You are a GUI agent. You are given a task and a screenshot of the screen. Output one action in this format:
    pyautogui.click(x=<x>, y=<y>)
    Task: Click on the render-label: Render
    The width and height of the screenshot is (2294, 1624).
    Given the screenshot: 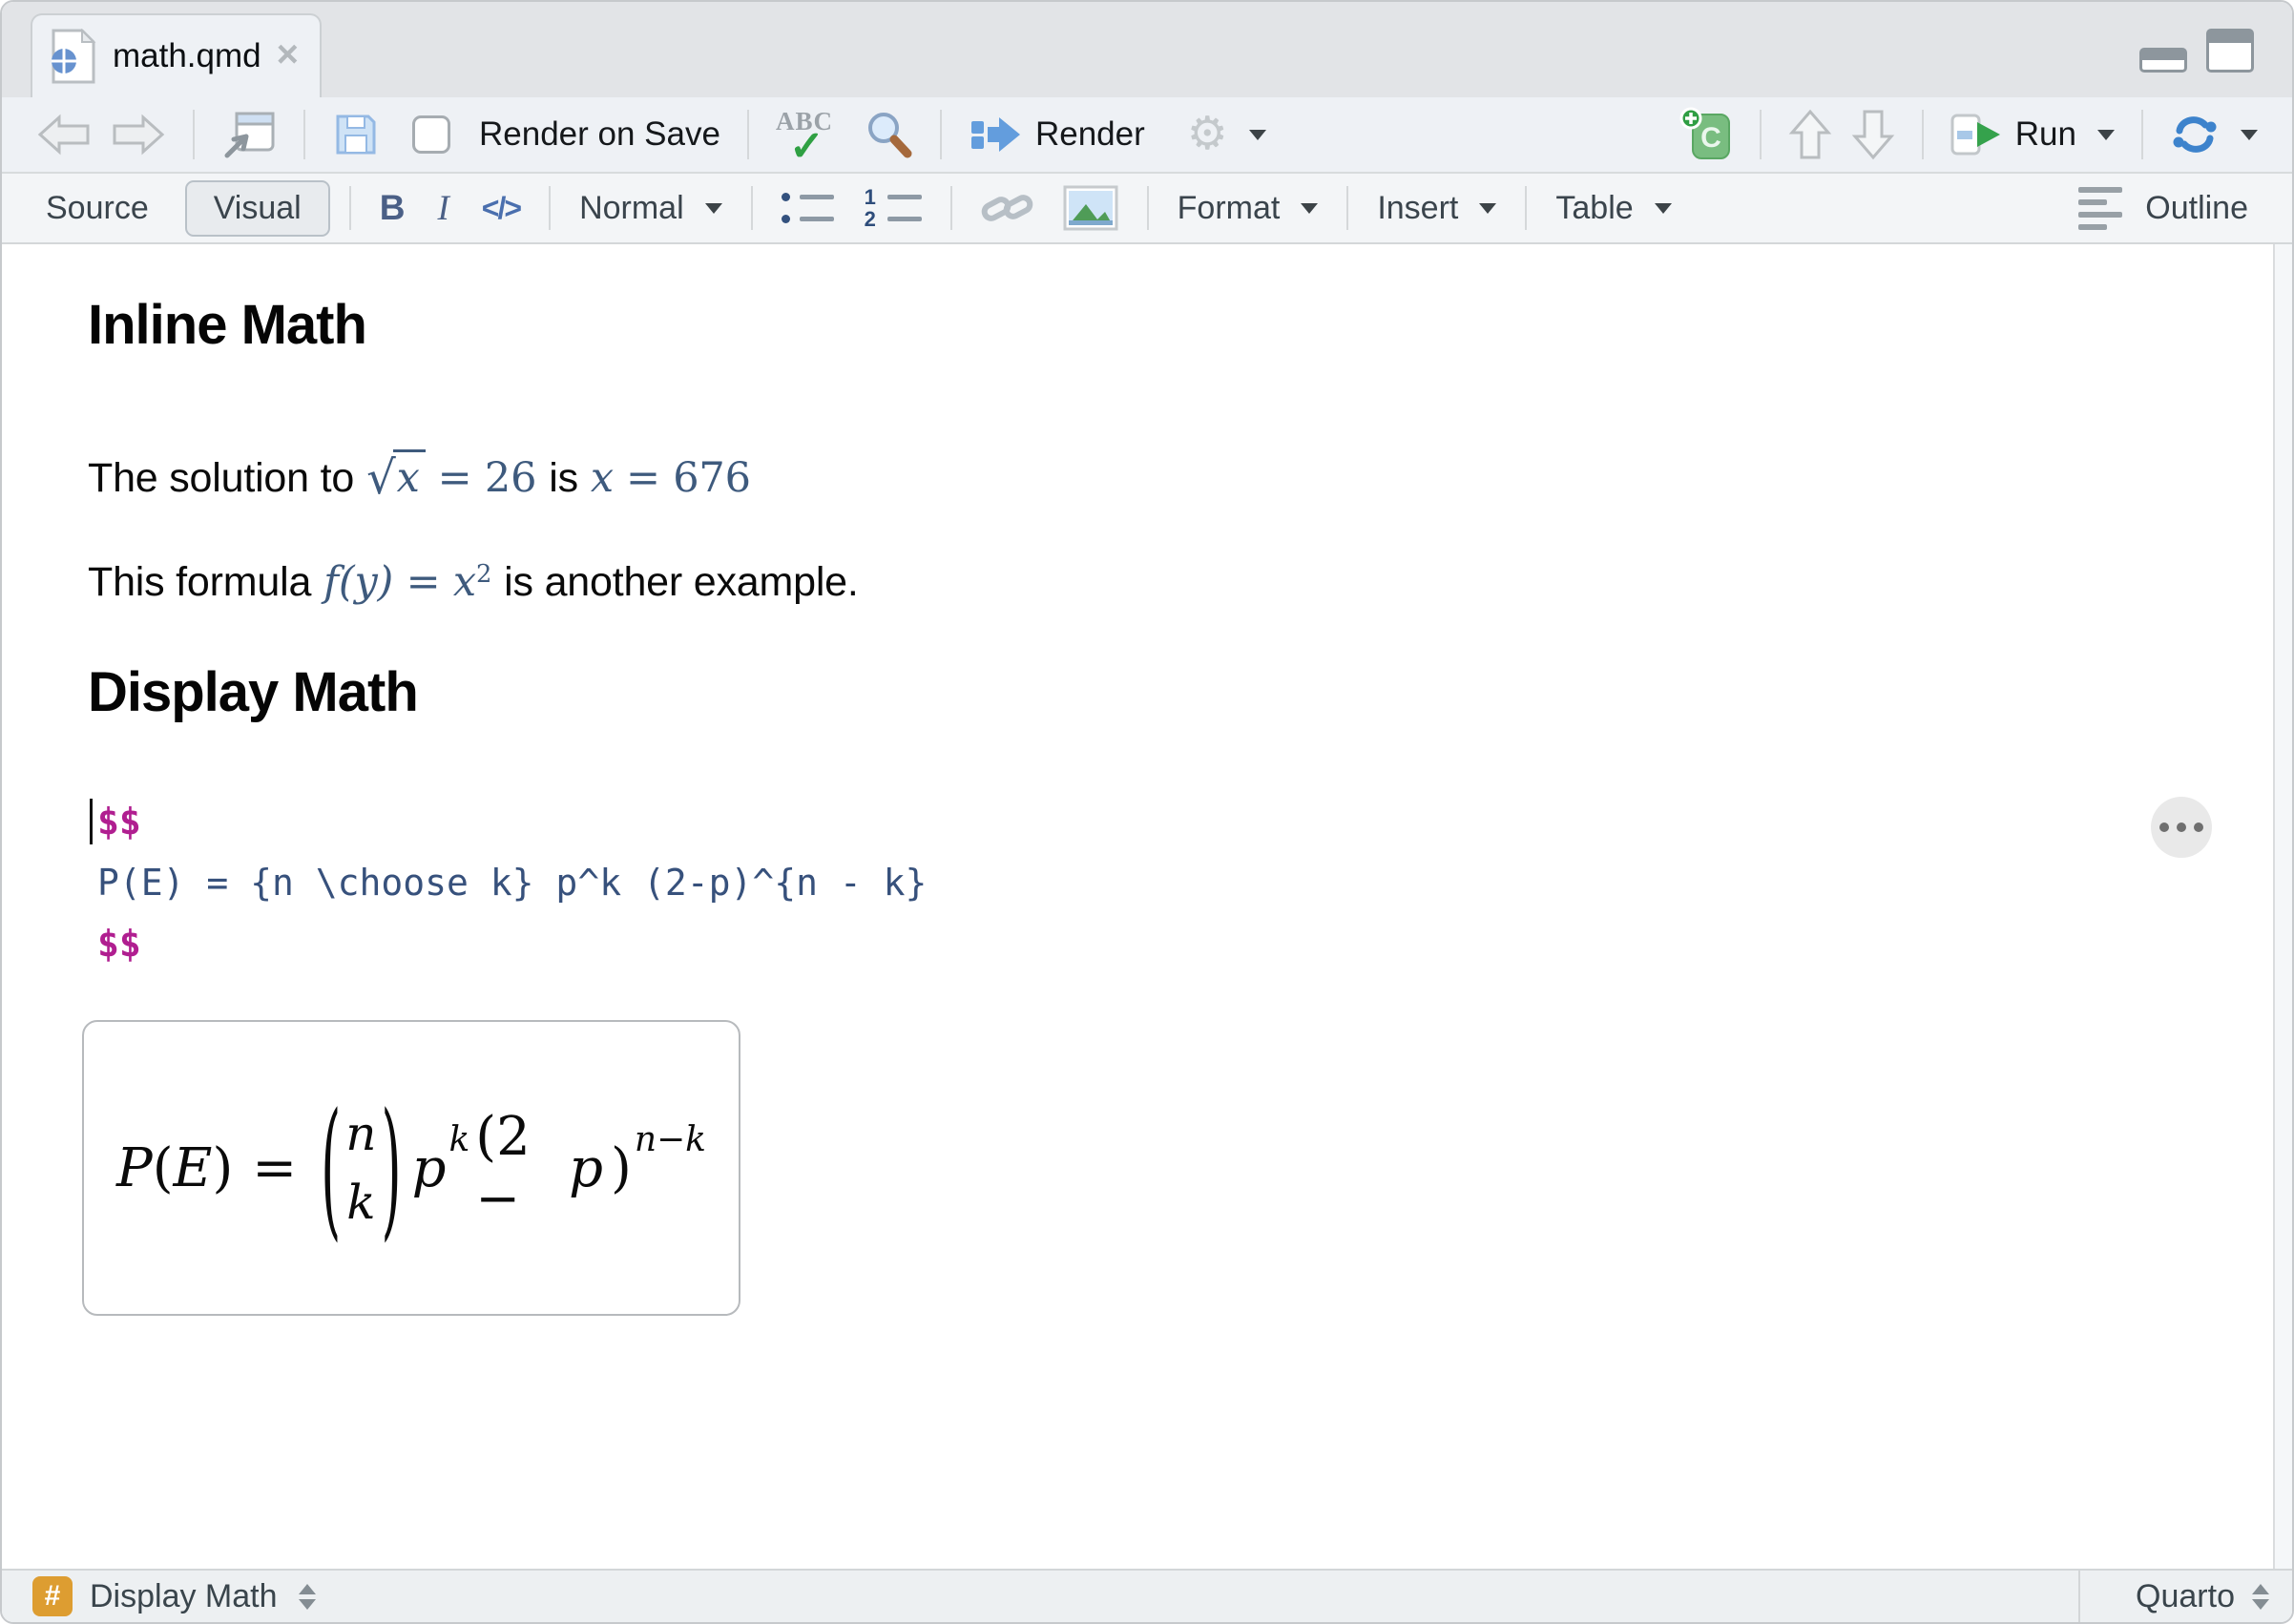 What is the action you would take?
    pyautogui.click(x=1089, y=134)
    